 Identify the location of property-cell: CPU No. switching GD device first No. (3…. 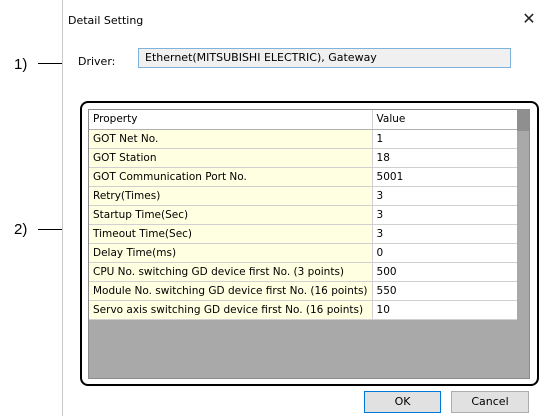
(231, 272).